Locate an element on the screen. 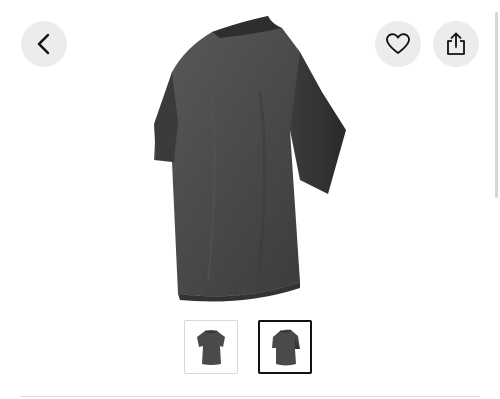  share-icon is located at coordinates (456, 43).